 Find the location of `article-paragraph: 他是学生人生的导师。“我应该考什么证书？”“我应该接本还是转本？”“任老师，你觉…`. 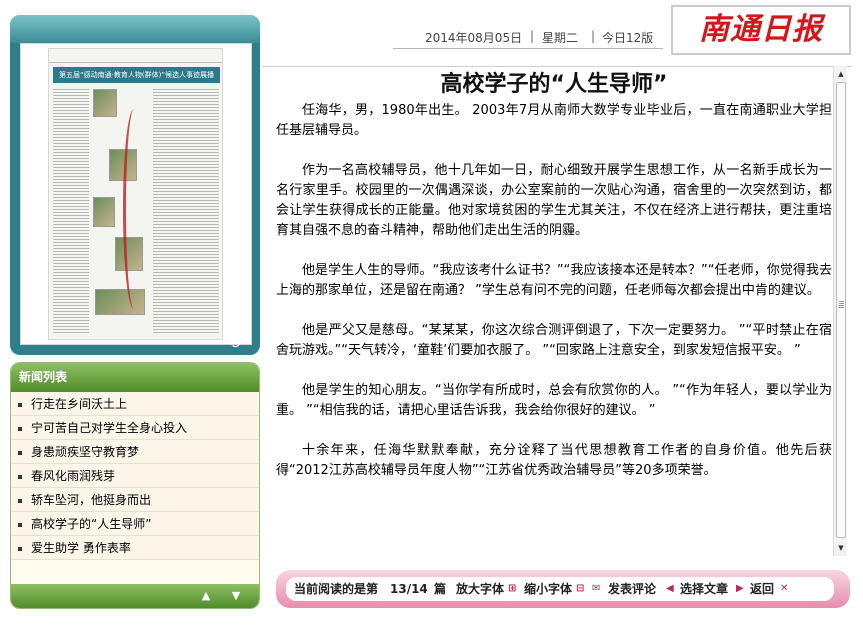

article-paragraph: 他是学生人生的导师。“我应该考什么证书？”“我应该接本还是转本？”“任老师，你觉… is located at coordinates (554, 280).